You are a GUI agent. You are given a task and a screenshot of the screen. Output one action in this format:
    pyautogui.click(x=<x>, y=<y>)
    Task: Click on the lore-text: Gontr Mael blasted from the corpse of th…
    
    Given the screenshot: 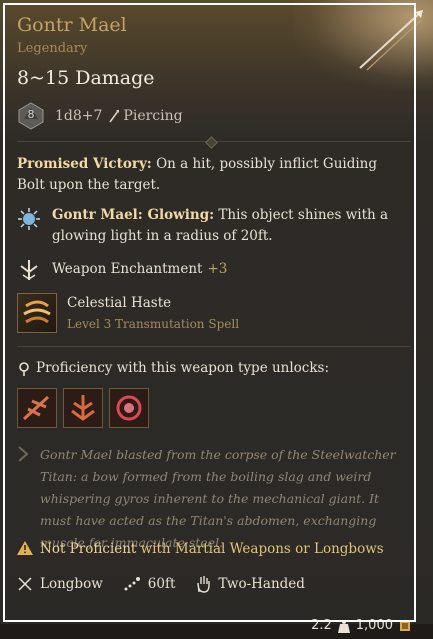 What is the action you would take?
    pyautogui.click(x=218, y=498)
    